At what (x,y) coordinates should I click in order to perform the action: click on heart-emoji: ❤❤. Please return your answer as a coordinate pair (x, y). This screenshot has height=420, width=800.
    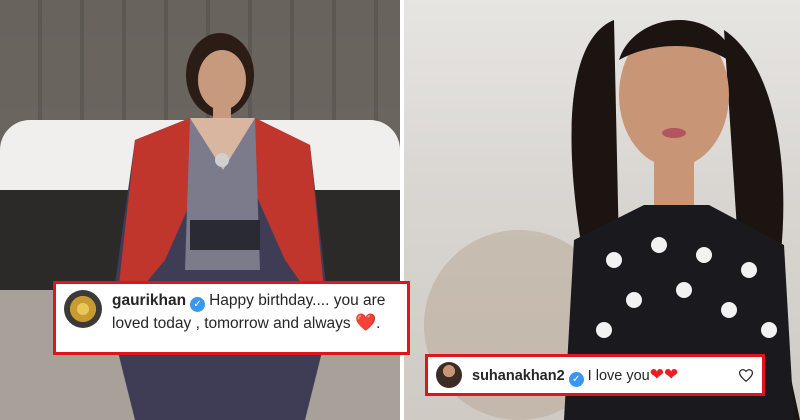
    Looking at the image, I should click on (664, 374).